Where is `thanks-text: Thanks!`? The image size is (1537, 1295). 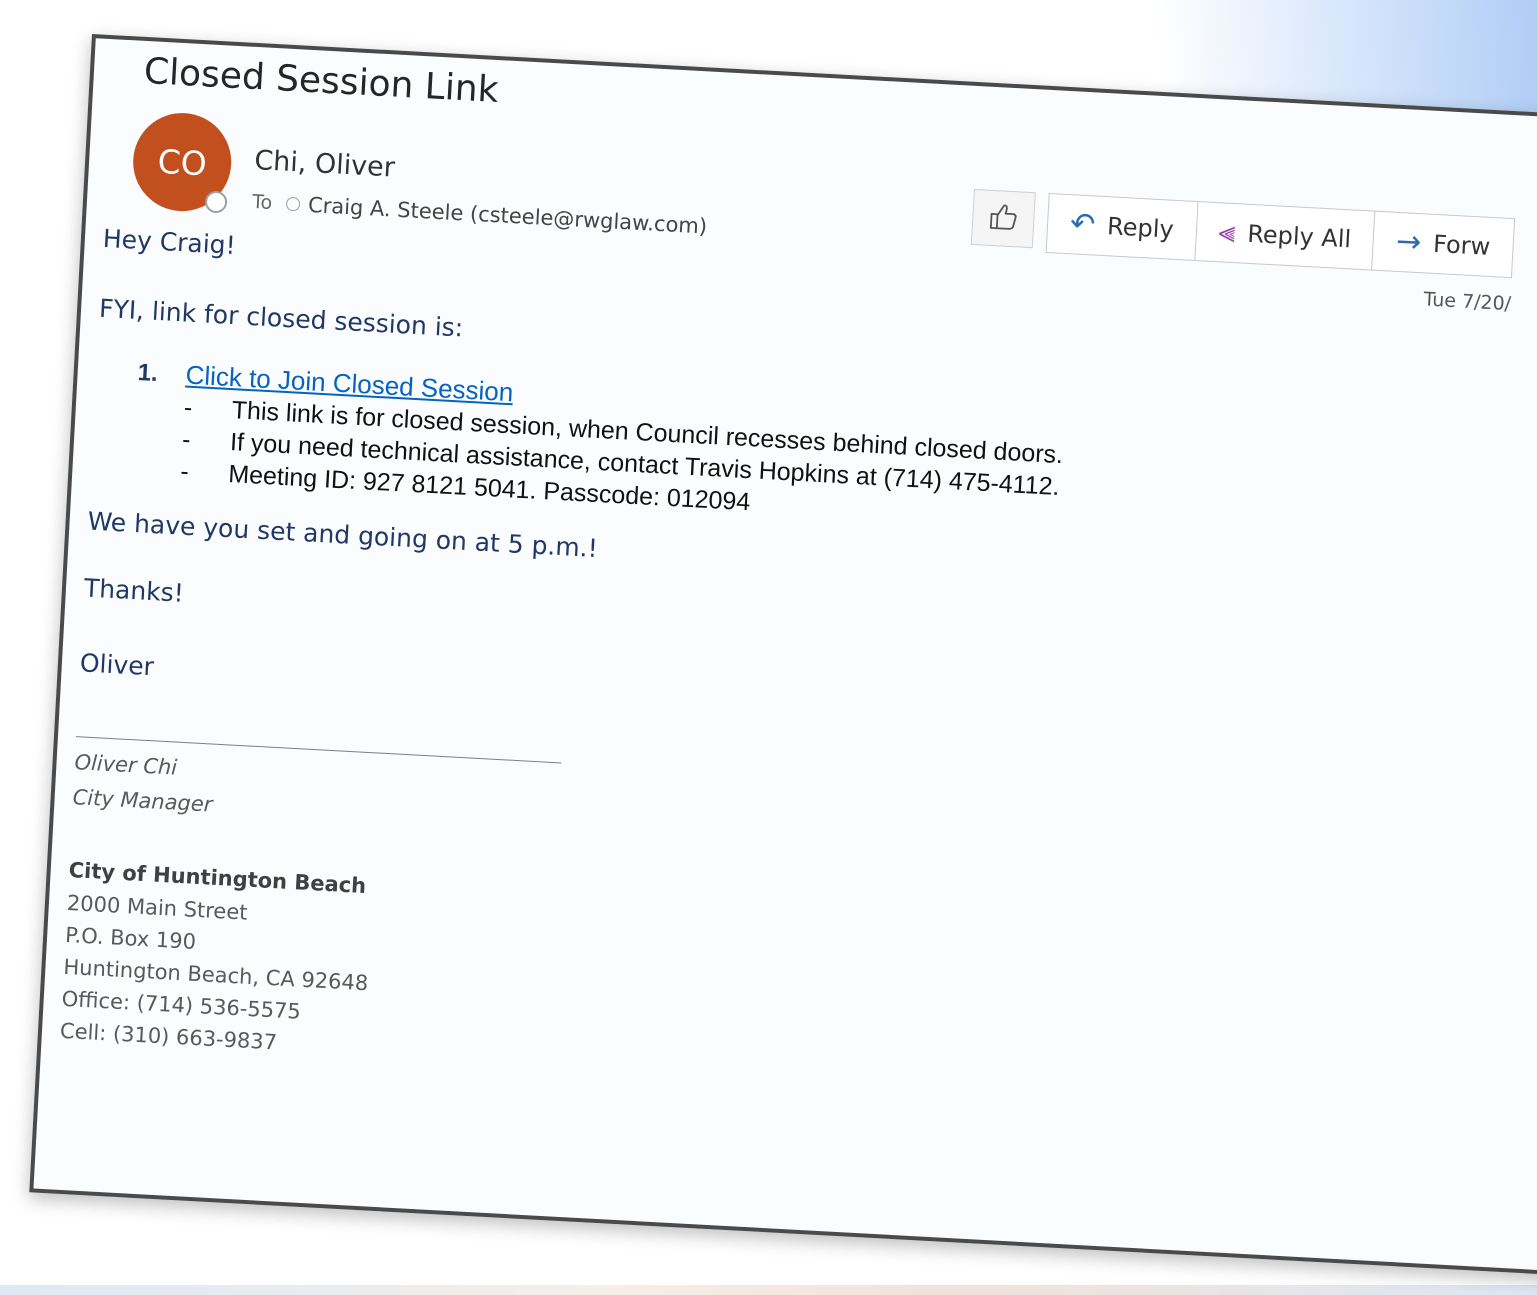 thanks-text: Thanks! is located at coordinates (134, 590).